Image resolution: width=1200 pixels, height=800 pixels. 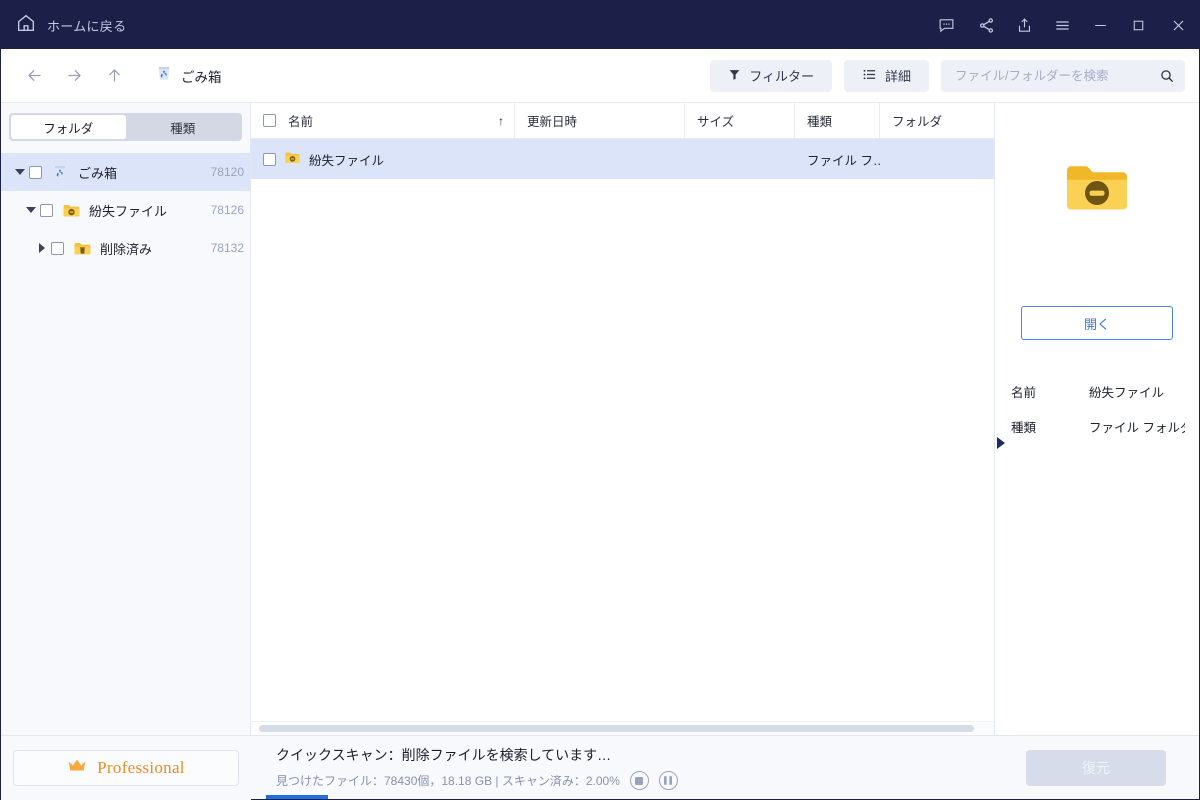 What do you see at coordinates (1024, 25) in the screenshot?
I see `export-icon` at bounding box center [1024, 25].